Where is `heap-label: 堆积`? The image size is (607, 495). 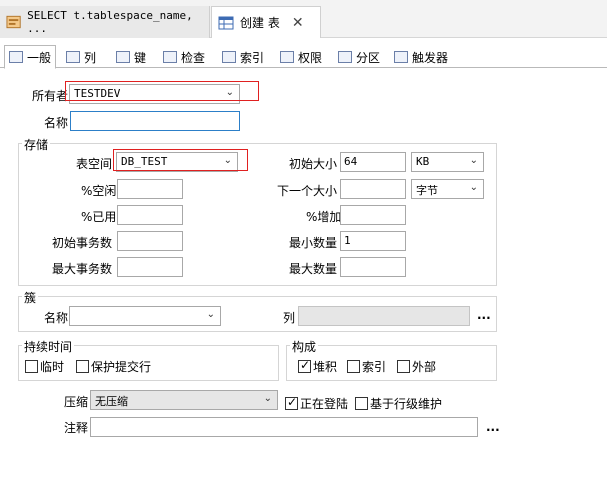 heap-label: 堆积 is located at coordinates (325, 367).